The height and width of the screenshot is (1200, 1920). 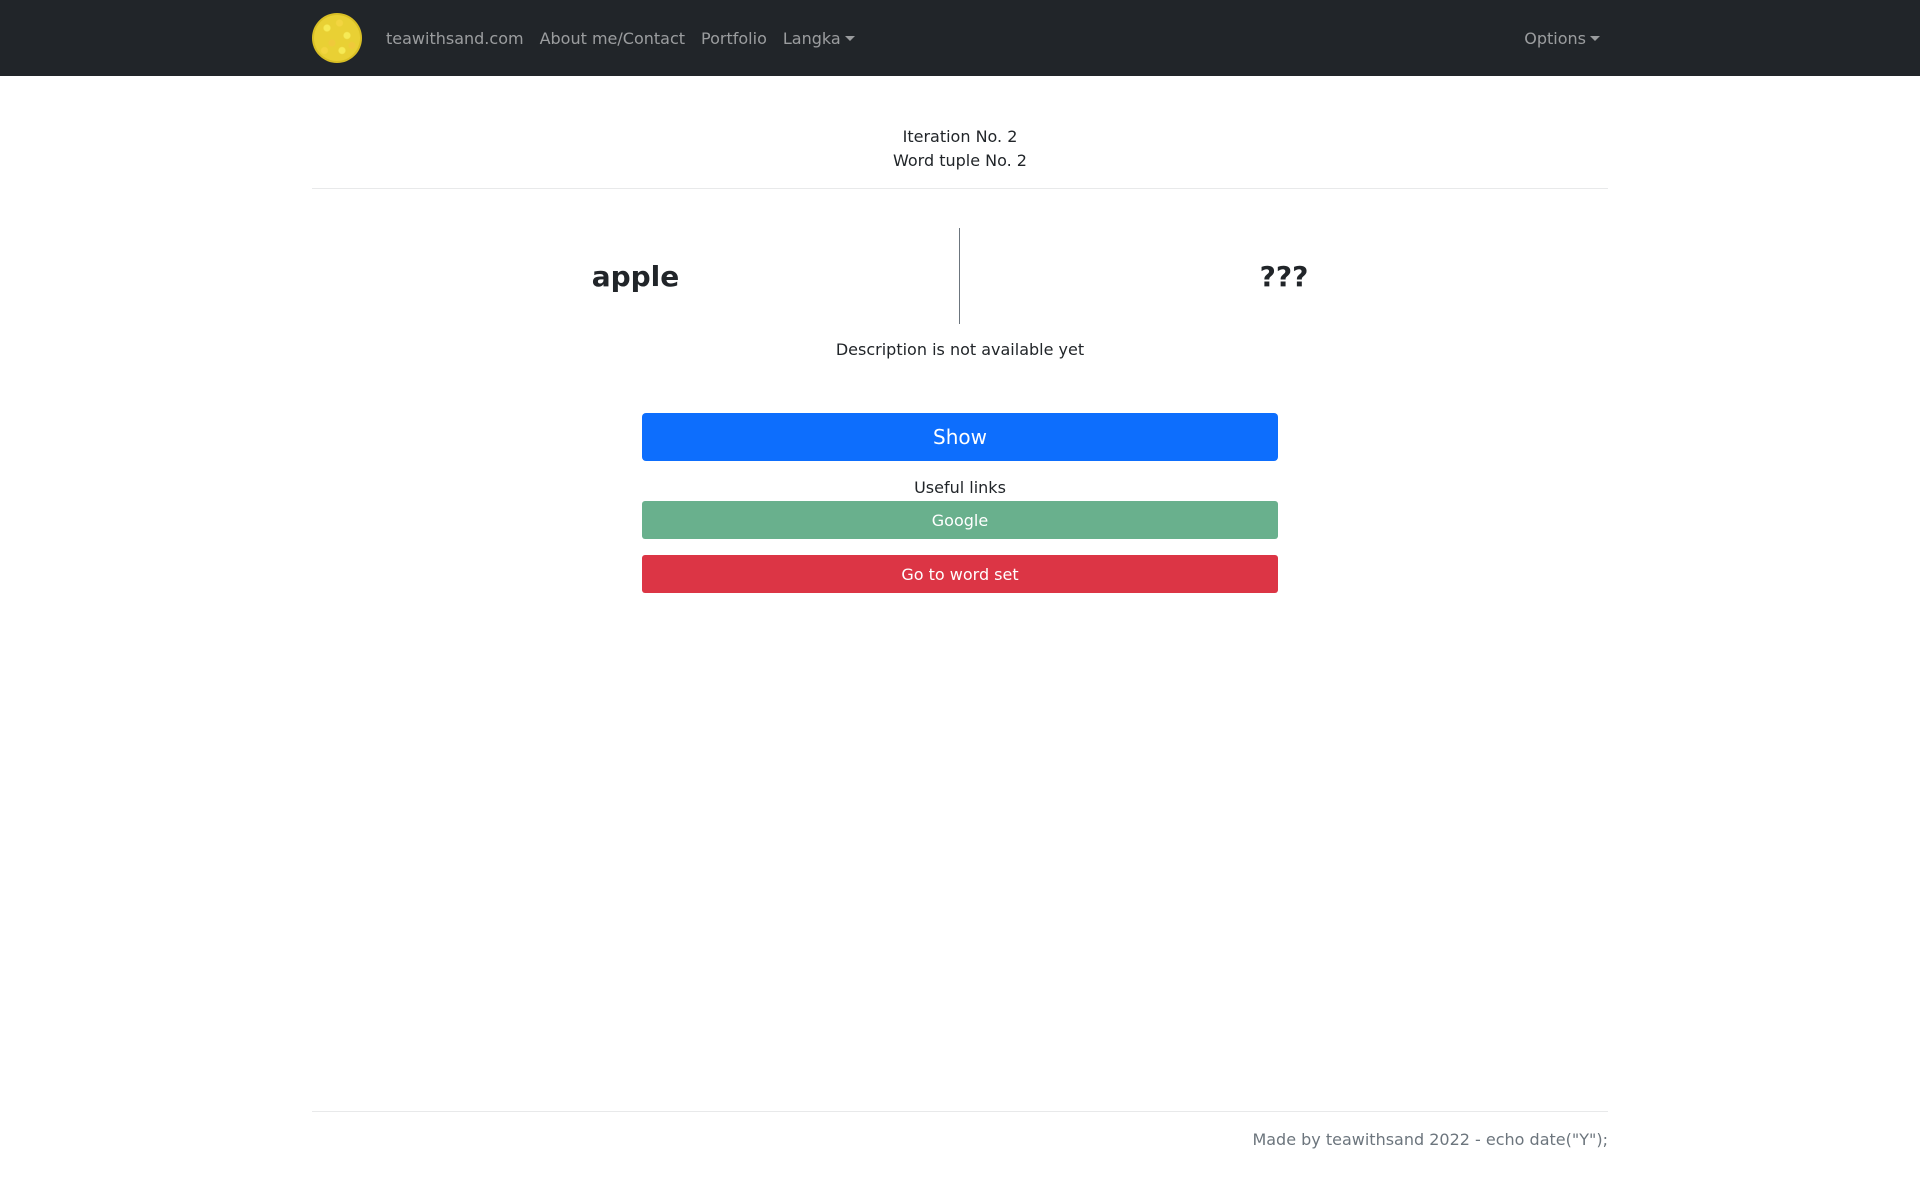 I want to click on useful-links-label: Useful links, so click(x=960, y=487).